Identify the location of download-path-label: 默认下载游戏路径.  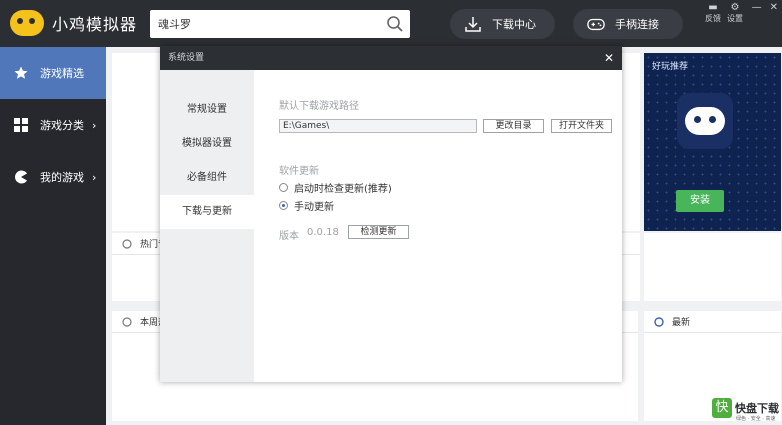
(319, 106).